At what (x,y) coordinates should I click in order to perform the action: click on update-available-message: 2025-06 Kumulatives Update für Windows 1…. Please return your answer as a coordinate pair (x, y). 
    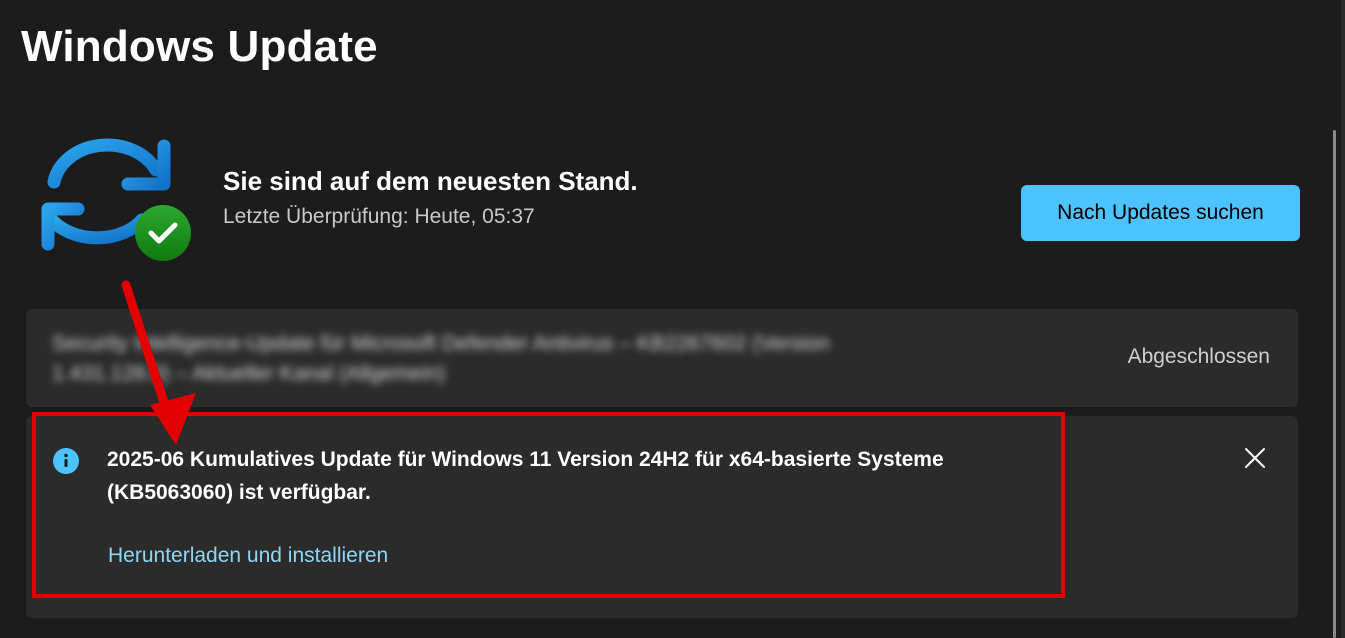
    Looking at the image, I should click on (525, 476).